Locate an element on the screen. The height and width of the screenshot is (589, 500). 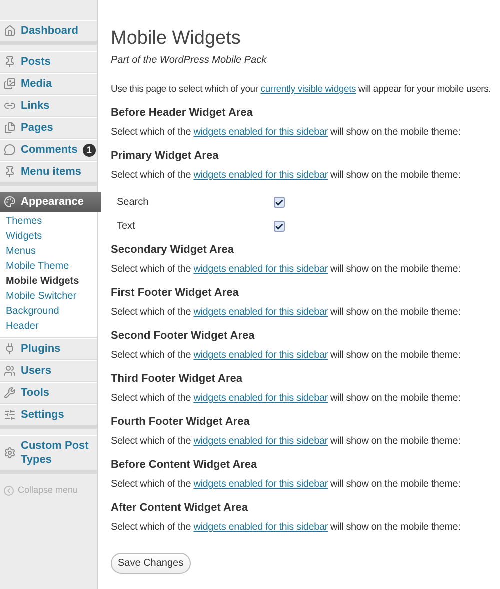
section-heading: Second Footer Widget Area is located at coordinates (183, 336).